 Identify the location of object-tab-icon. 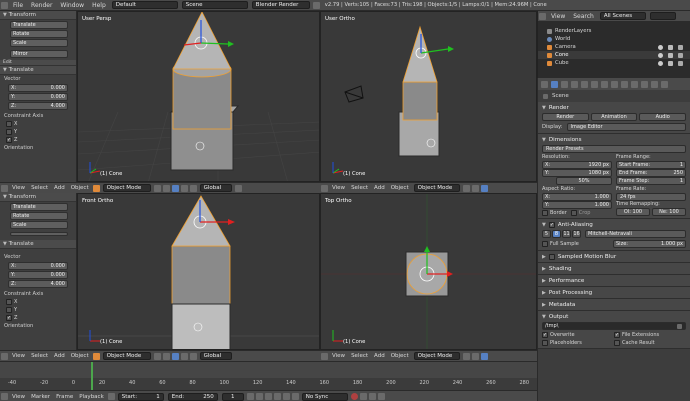
(594, 84).